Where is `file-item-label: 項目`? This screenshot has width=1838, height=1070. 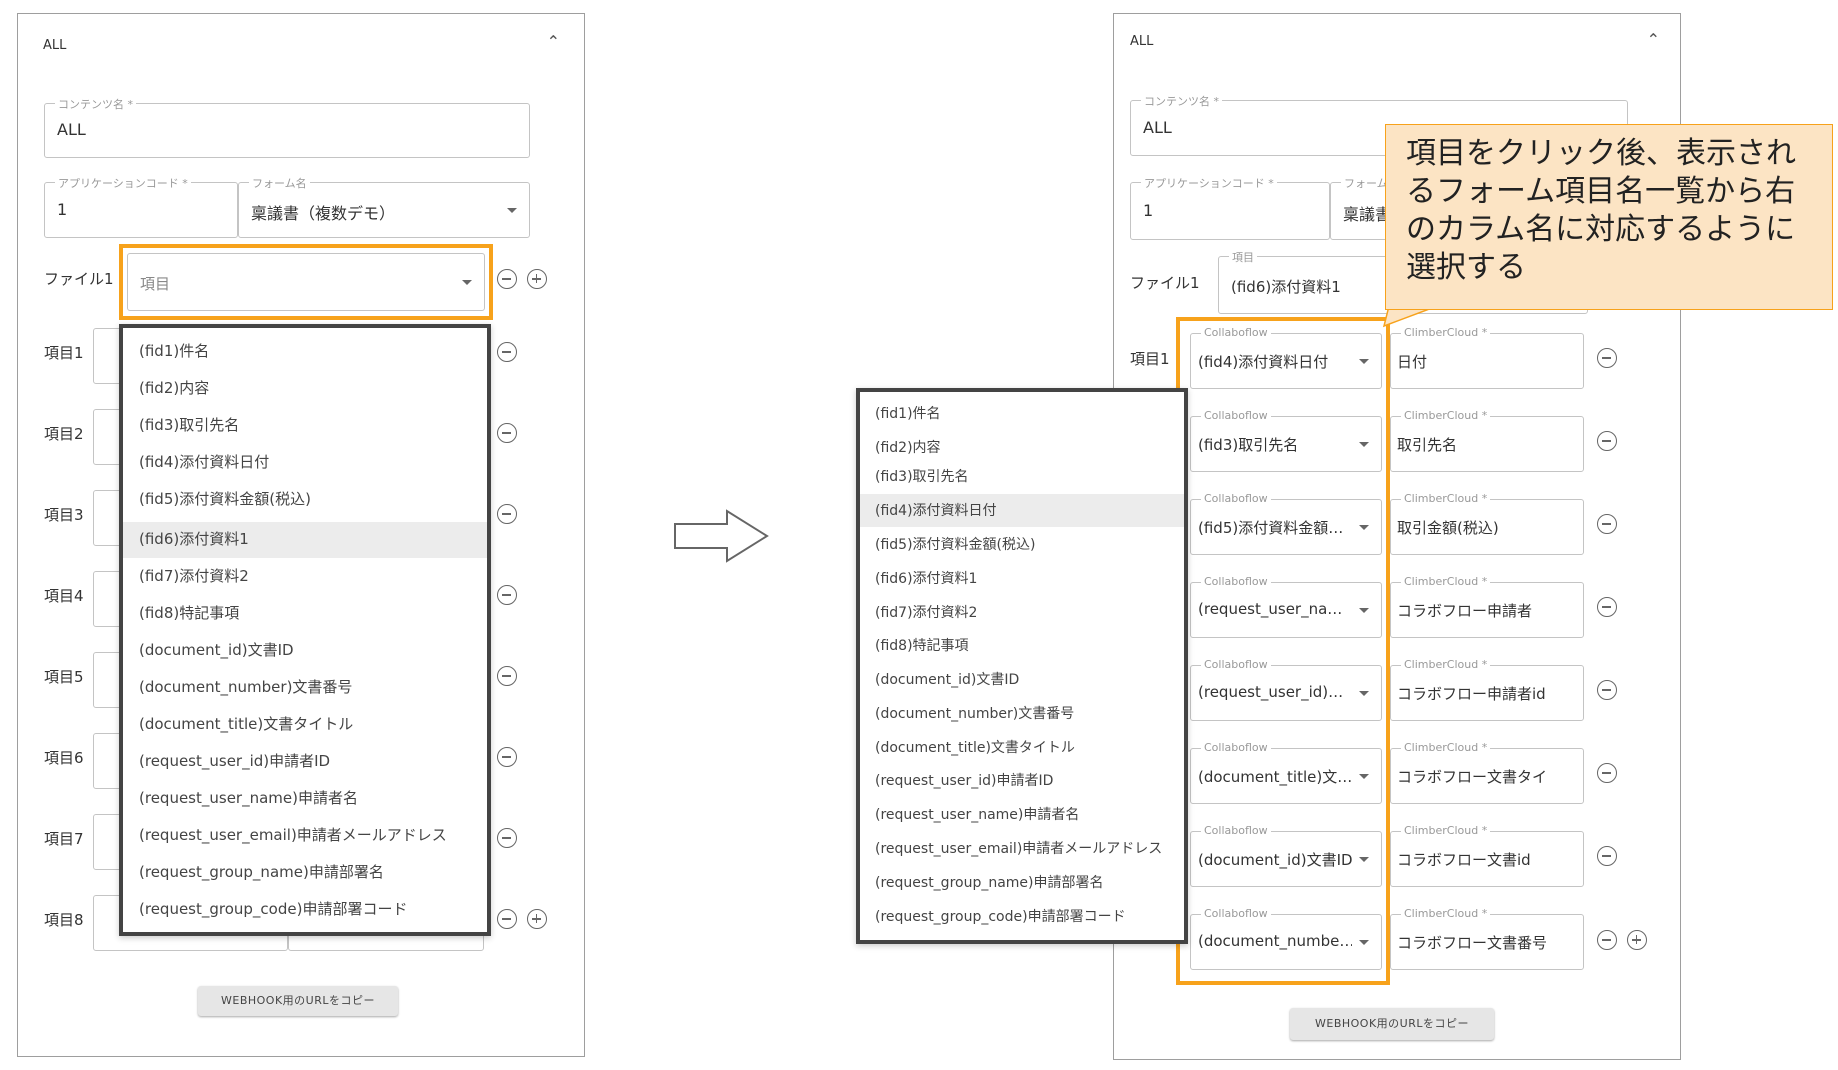
file-item-label: 項目 is located at coordinates (1243, 257).